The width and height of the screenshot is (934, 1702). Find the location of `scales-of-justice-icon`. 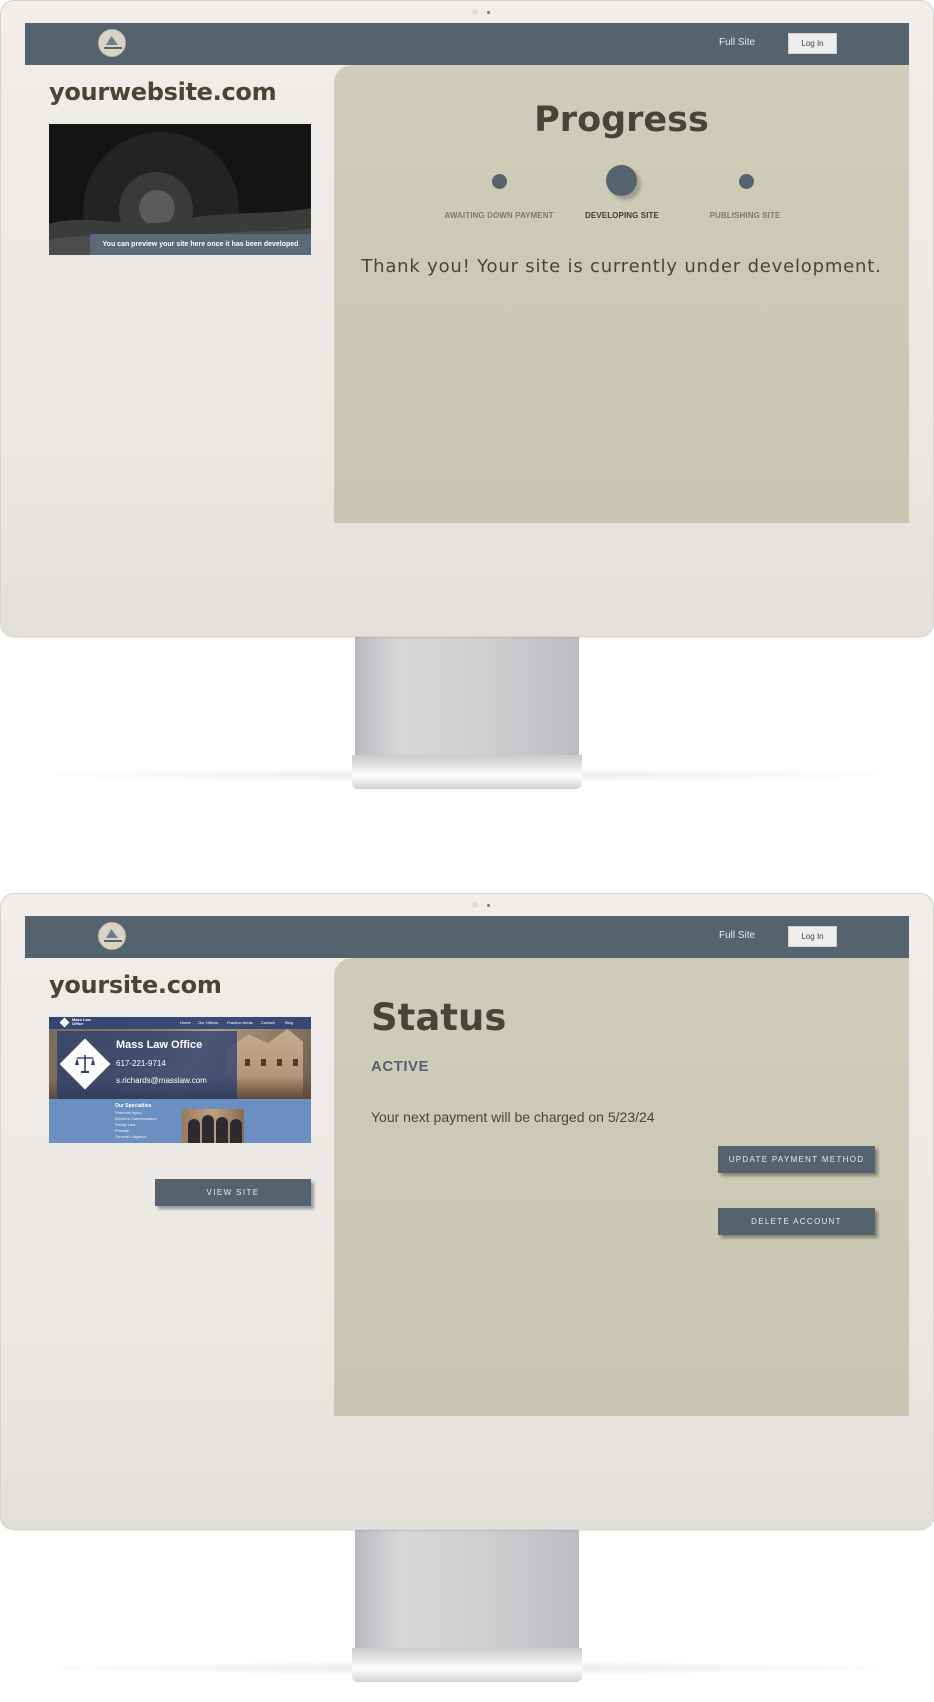

scales-of-justice-icon is located at coordinates (85, 1064).